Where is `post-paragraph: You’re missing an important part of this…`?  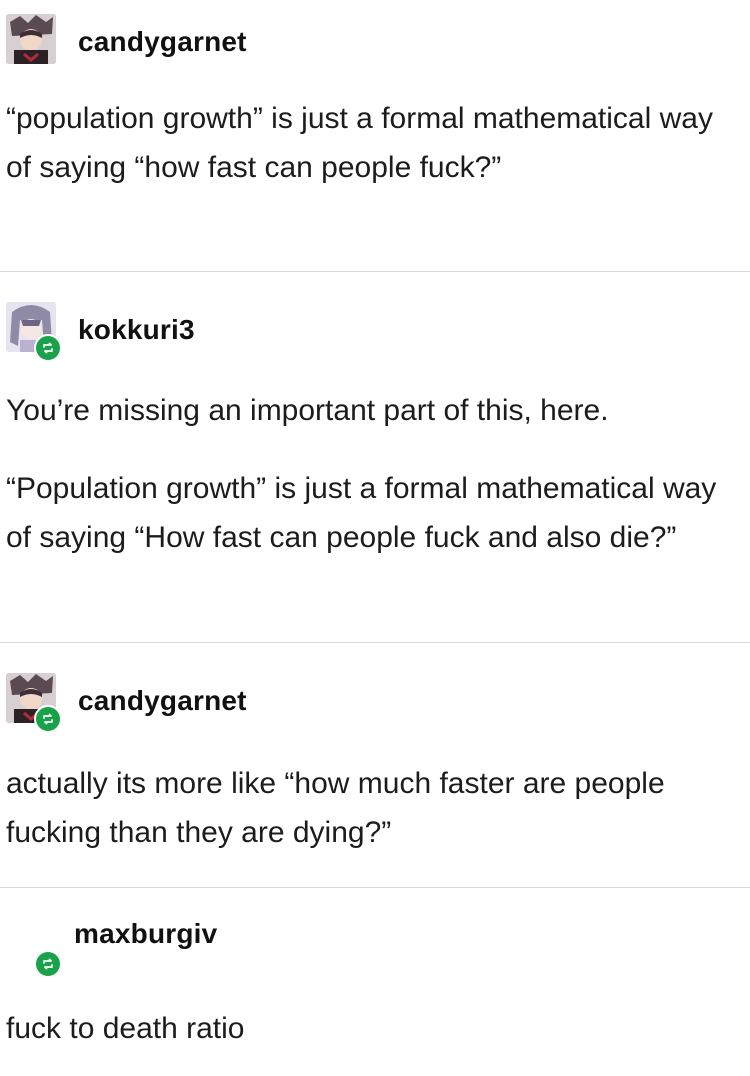
post-paragraph: You’re missing an important part of this… is located at coordinates (307, 410).